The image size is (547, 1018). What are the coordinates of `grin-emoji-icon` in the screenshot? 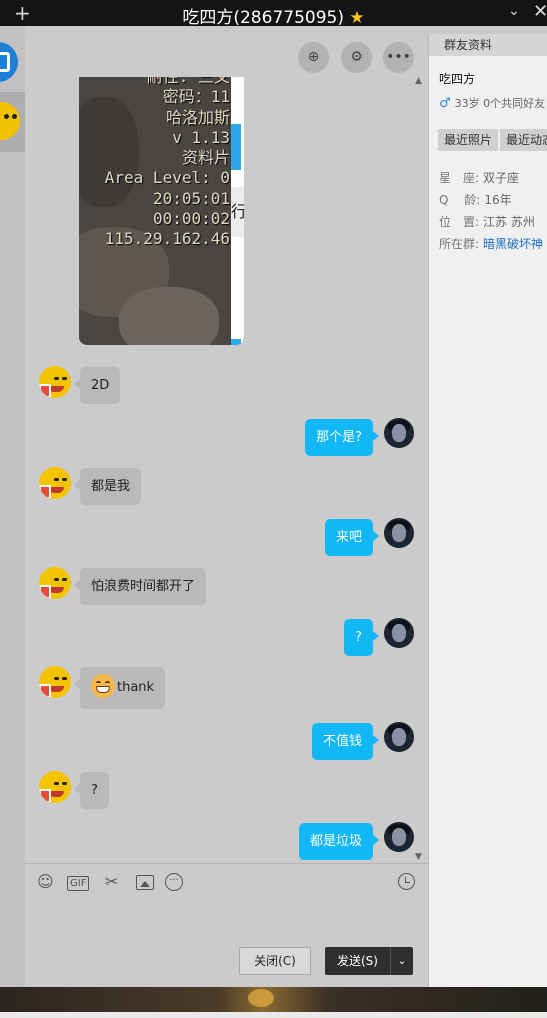 It's located at (103, 686).